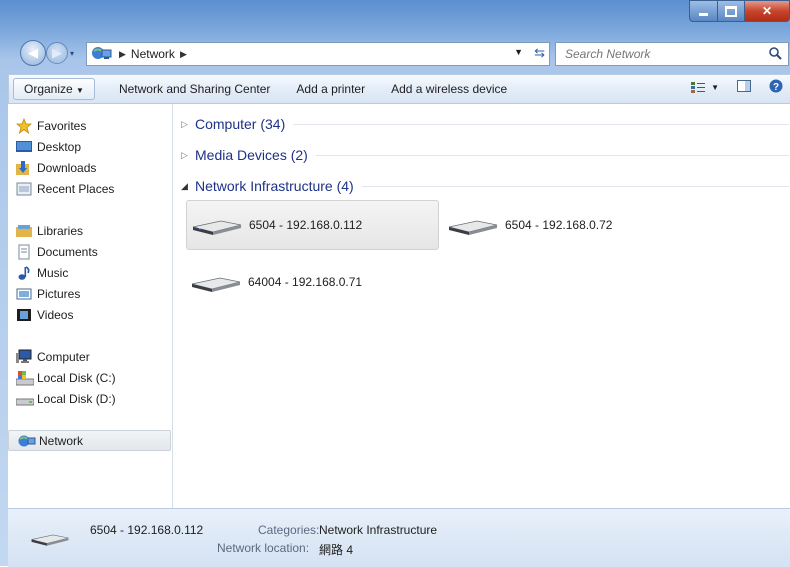  What do you see at coordinates (153, 54) in the screenshot?
I see `breadcrumb-network: Network` at bounding box center [153, 54].